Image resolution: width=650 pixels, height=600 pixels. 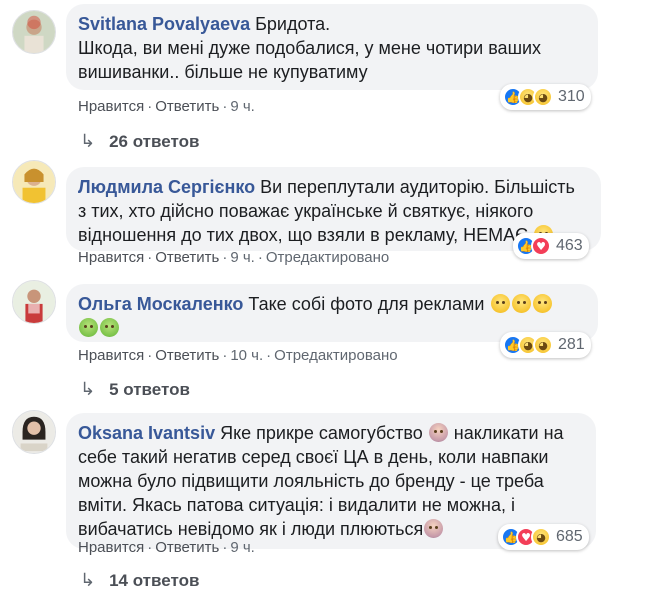 What do you see at coordinates (154, 141) in the screenshot?
I see `replies-count: 26 ответов` at bounding box center [154, 141].